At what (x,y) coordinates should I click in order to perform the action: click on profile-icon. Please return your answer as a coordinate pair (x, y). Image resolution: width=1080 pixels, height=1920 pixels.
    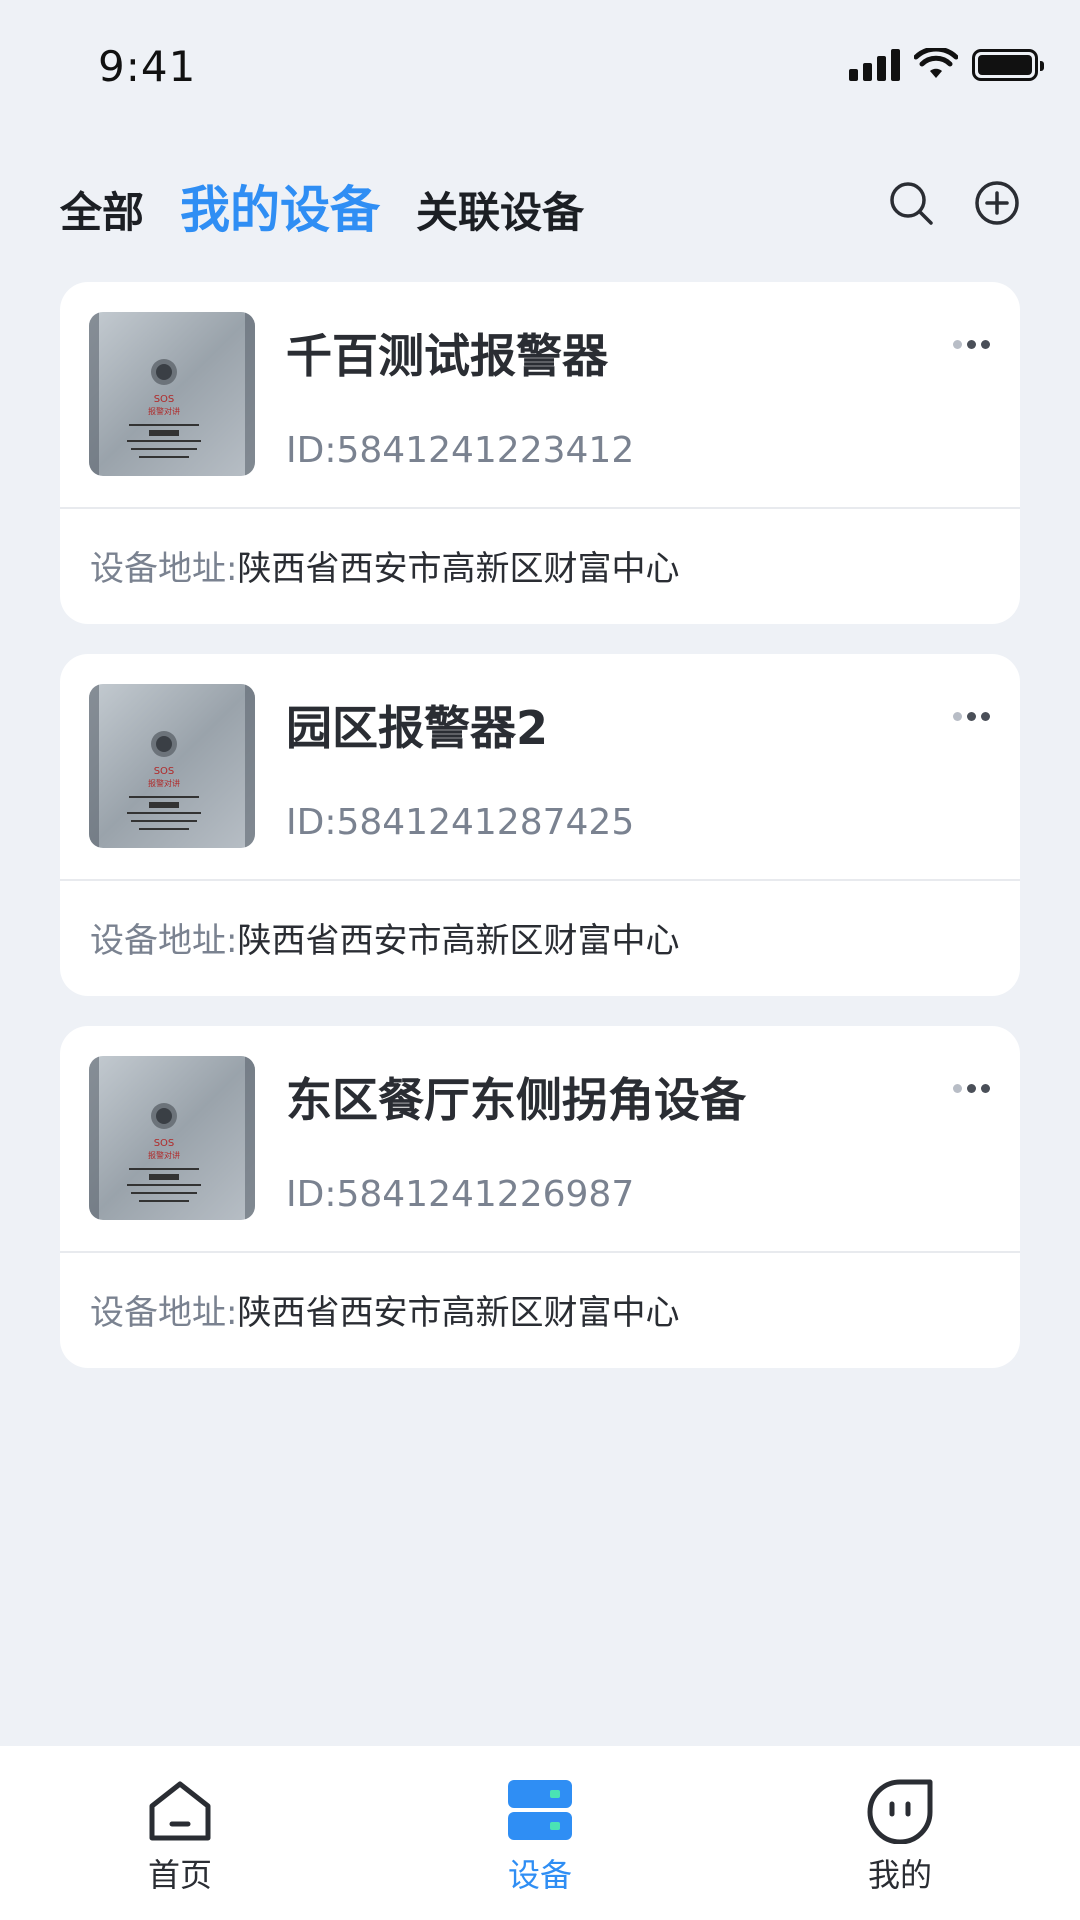
    Looking at the image, I should click on (900, 1811).